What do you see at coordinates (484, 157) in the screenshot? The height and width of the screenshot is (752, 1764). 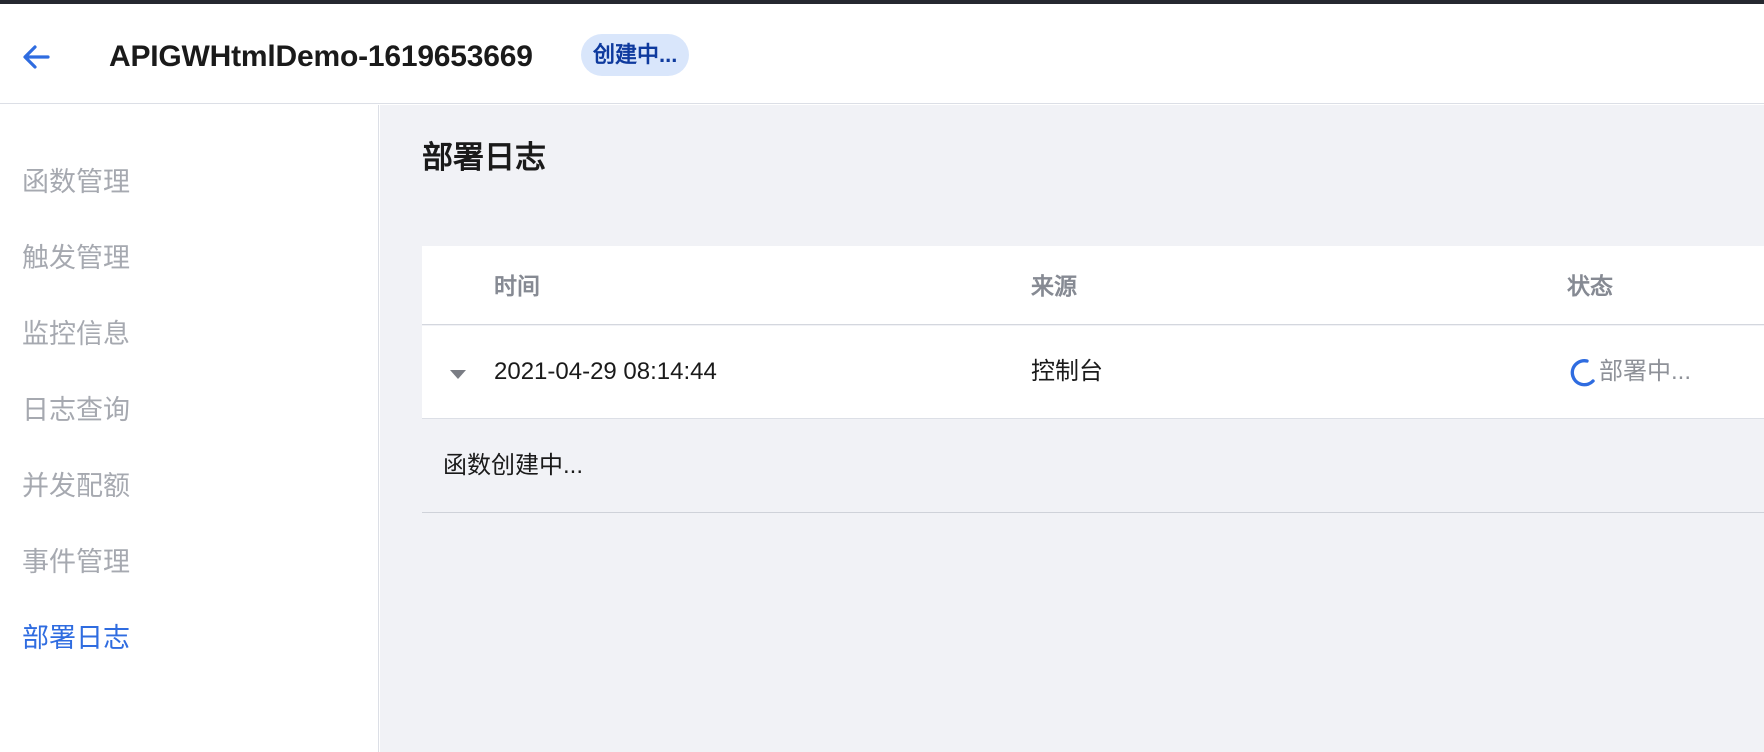 I see `section-title: 部署日志` at bounding box center [484, 157].